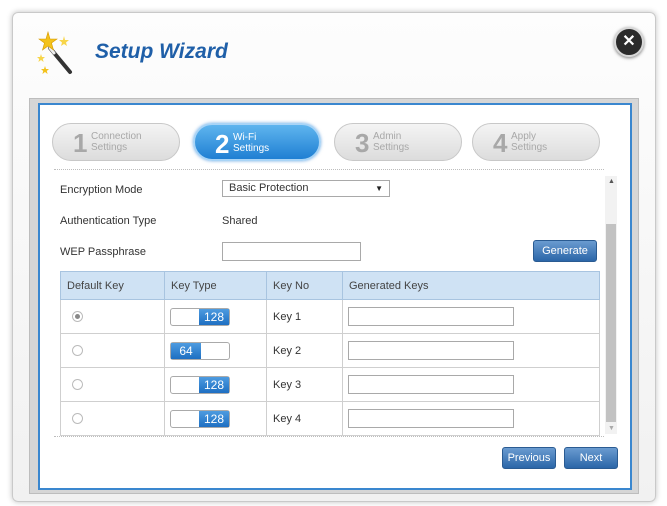  Describe the element at coordinates (362, 143) in the screenshot. I see `step-number: 3` at that location.